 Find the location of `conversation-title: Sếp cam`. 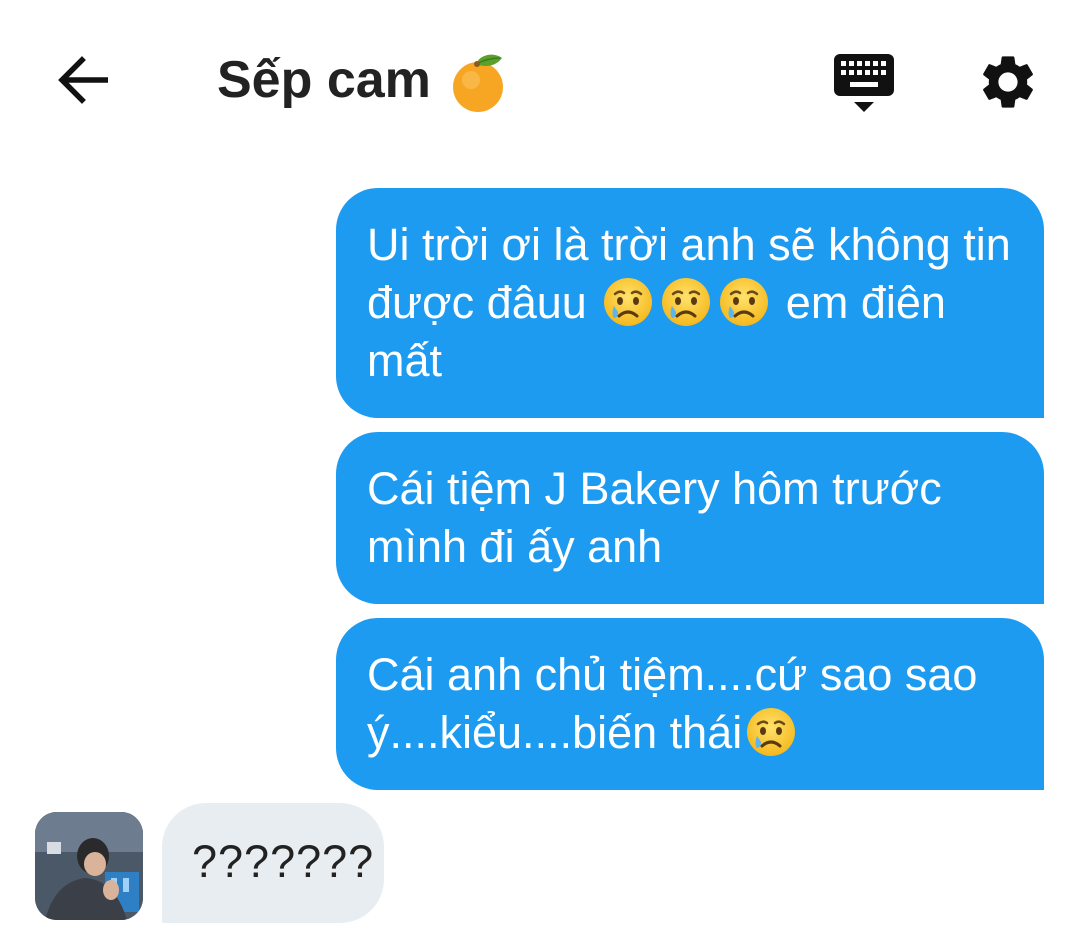

conversation-title: Sếp cam is located at coordinates (324, 80).